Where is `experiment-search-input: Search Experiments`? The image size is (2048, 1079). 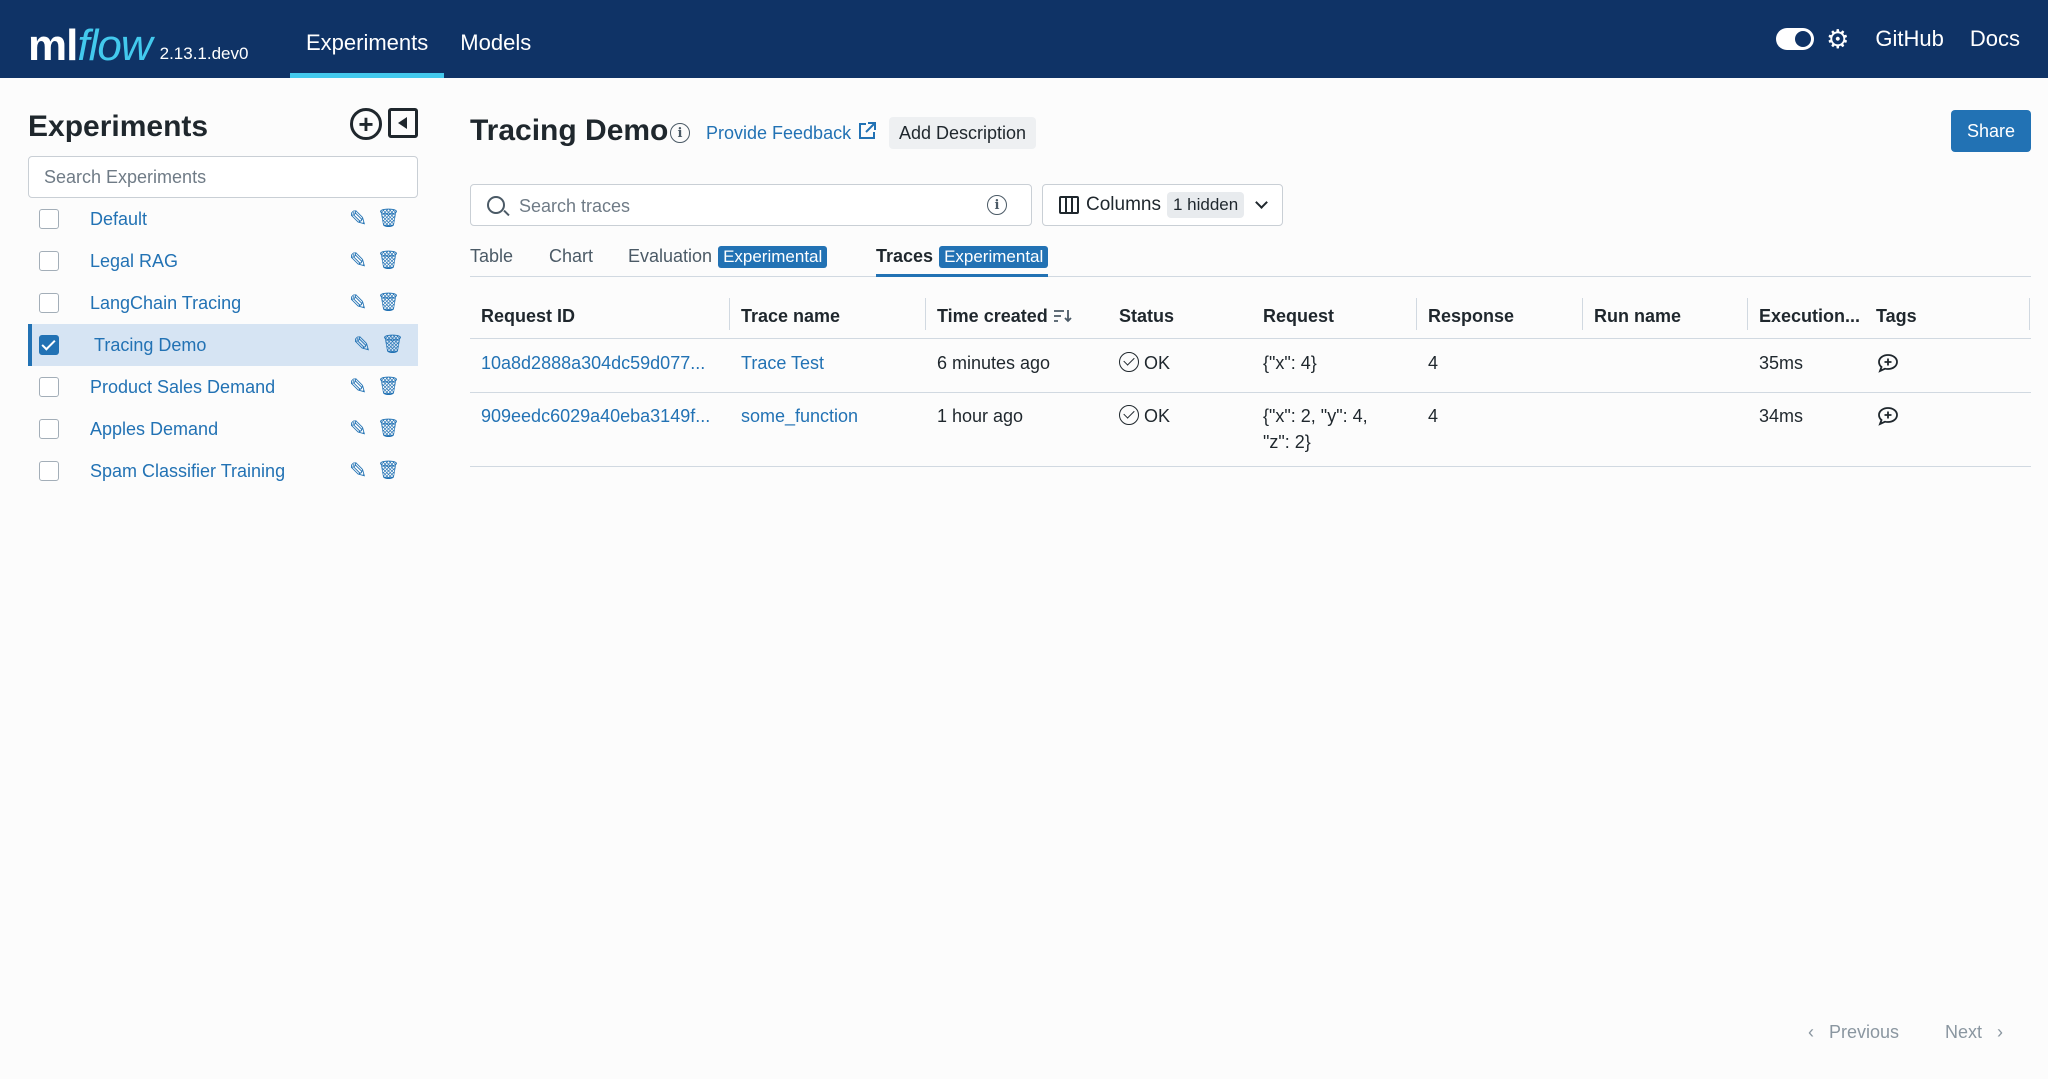 experiment-search-input: Search Experiments is located at coordinates (223, 177).